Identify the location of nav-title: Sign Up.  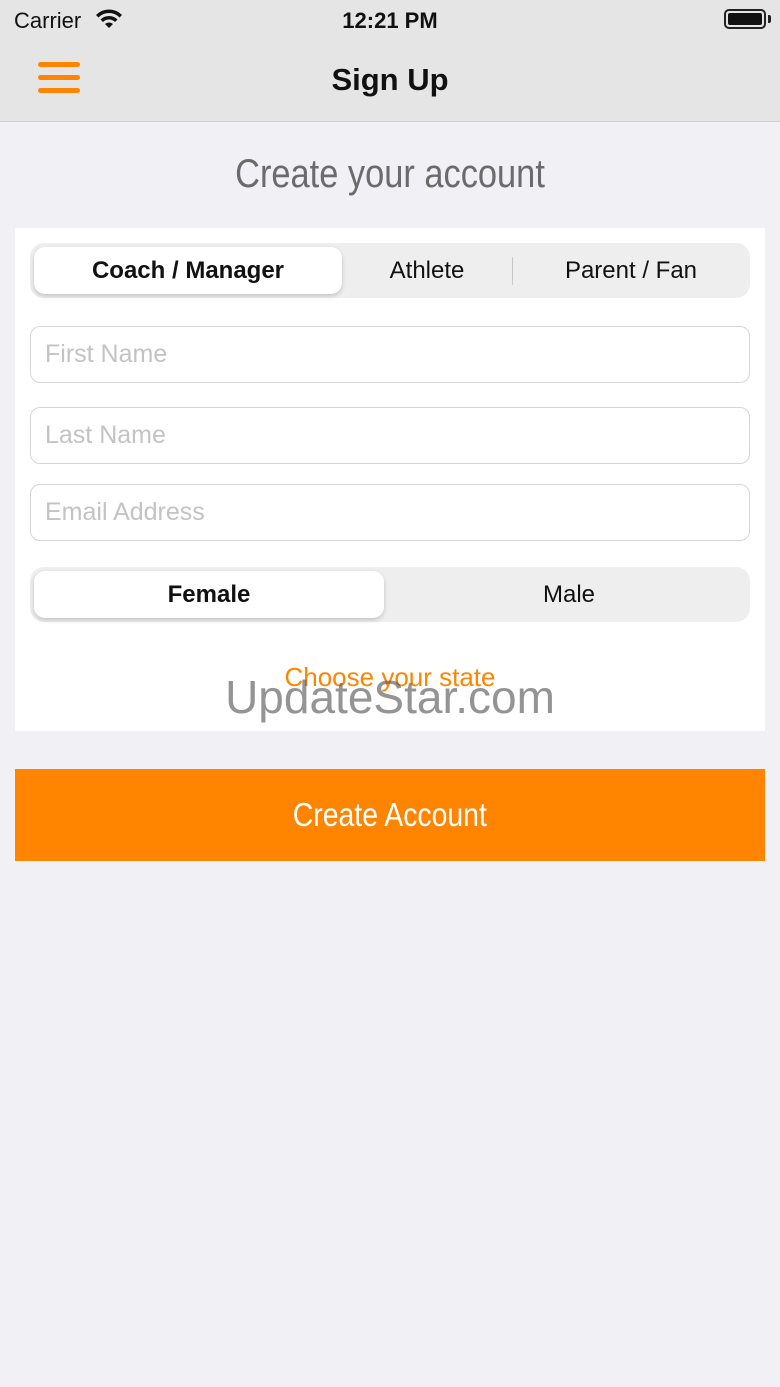
(390, 79).